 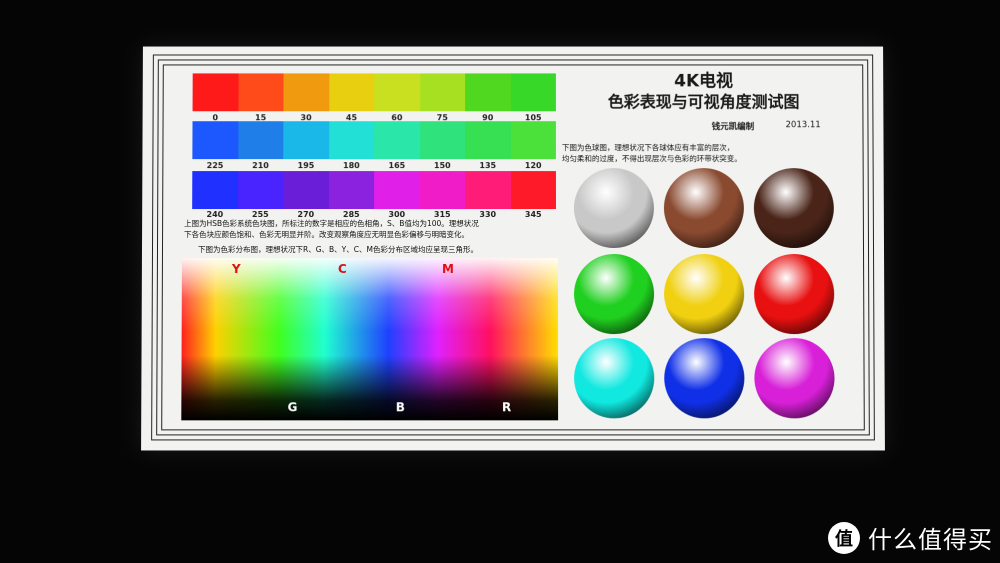 What do you see at coordinates (803, 125) in the screenshot?
I see `date: 2013.11` at bounding box center [803, 125].